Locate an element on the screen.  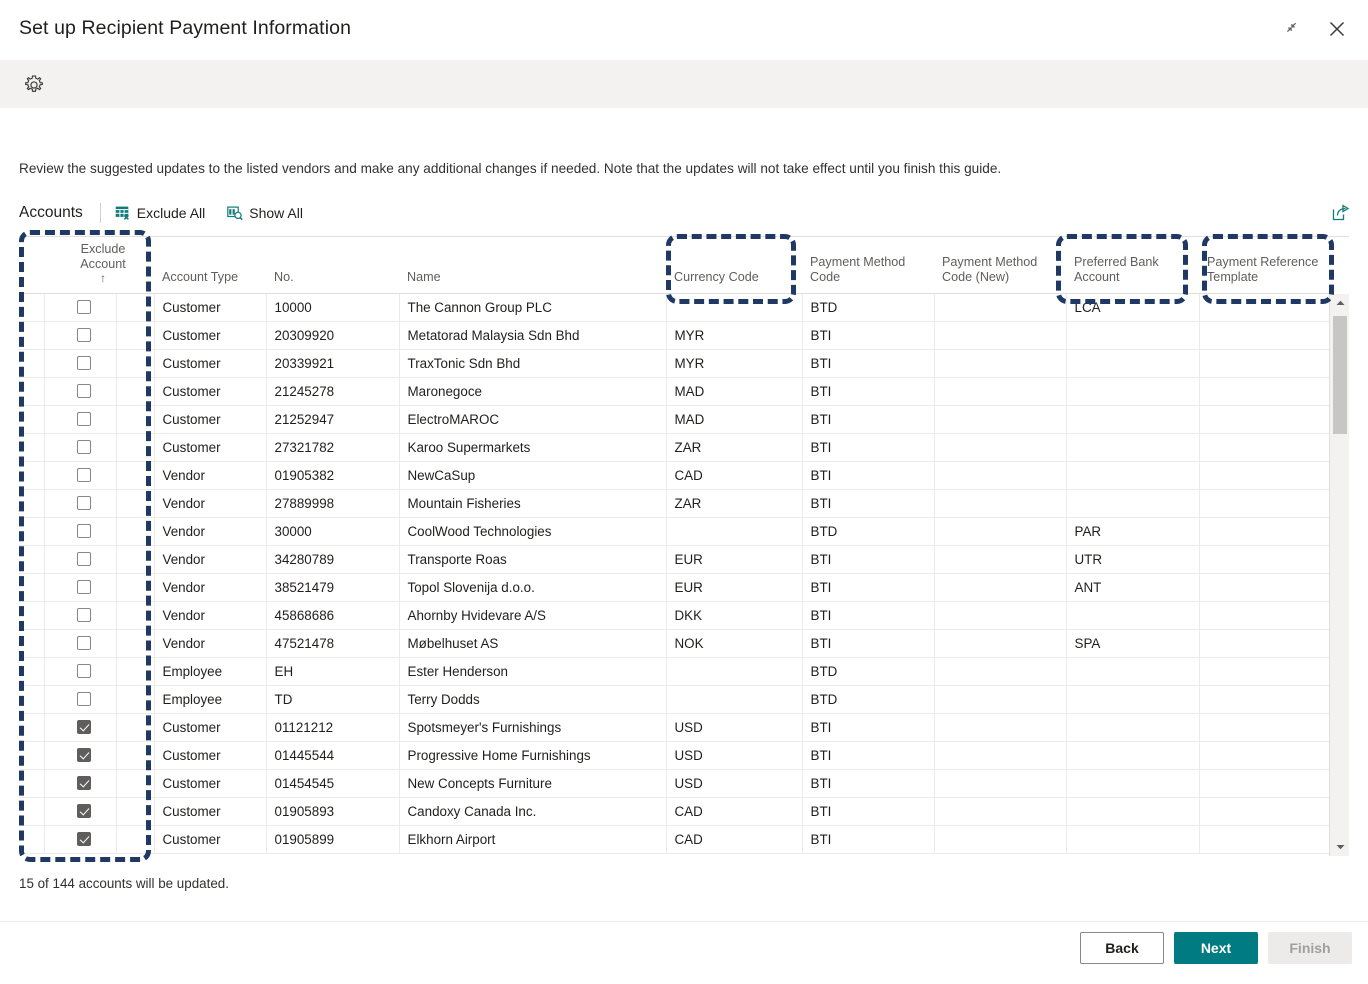
table-row: Customer 21245278 Maronegoce MAD BTI is located at coordinates (676, 391).